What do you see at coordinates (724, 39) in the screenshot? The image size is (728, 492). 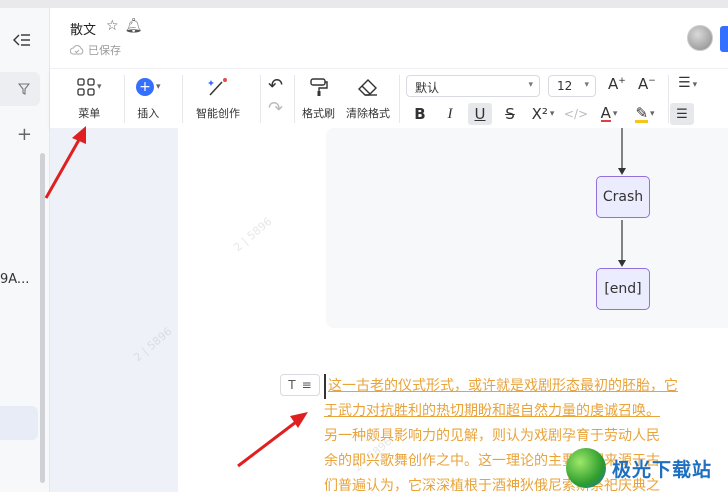 I see `share-button` at bounding box center [724, 39].